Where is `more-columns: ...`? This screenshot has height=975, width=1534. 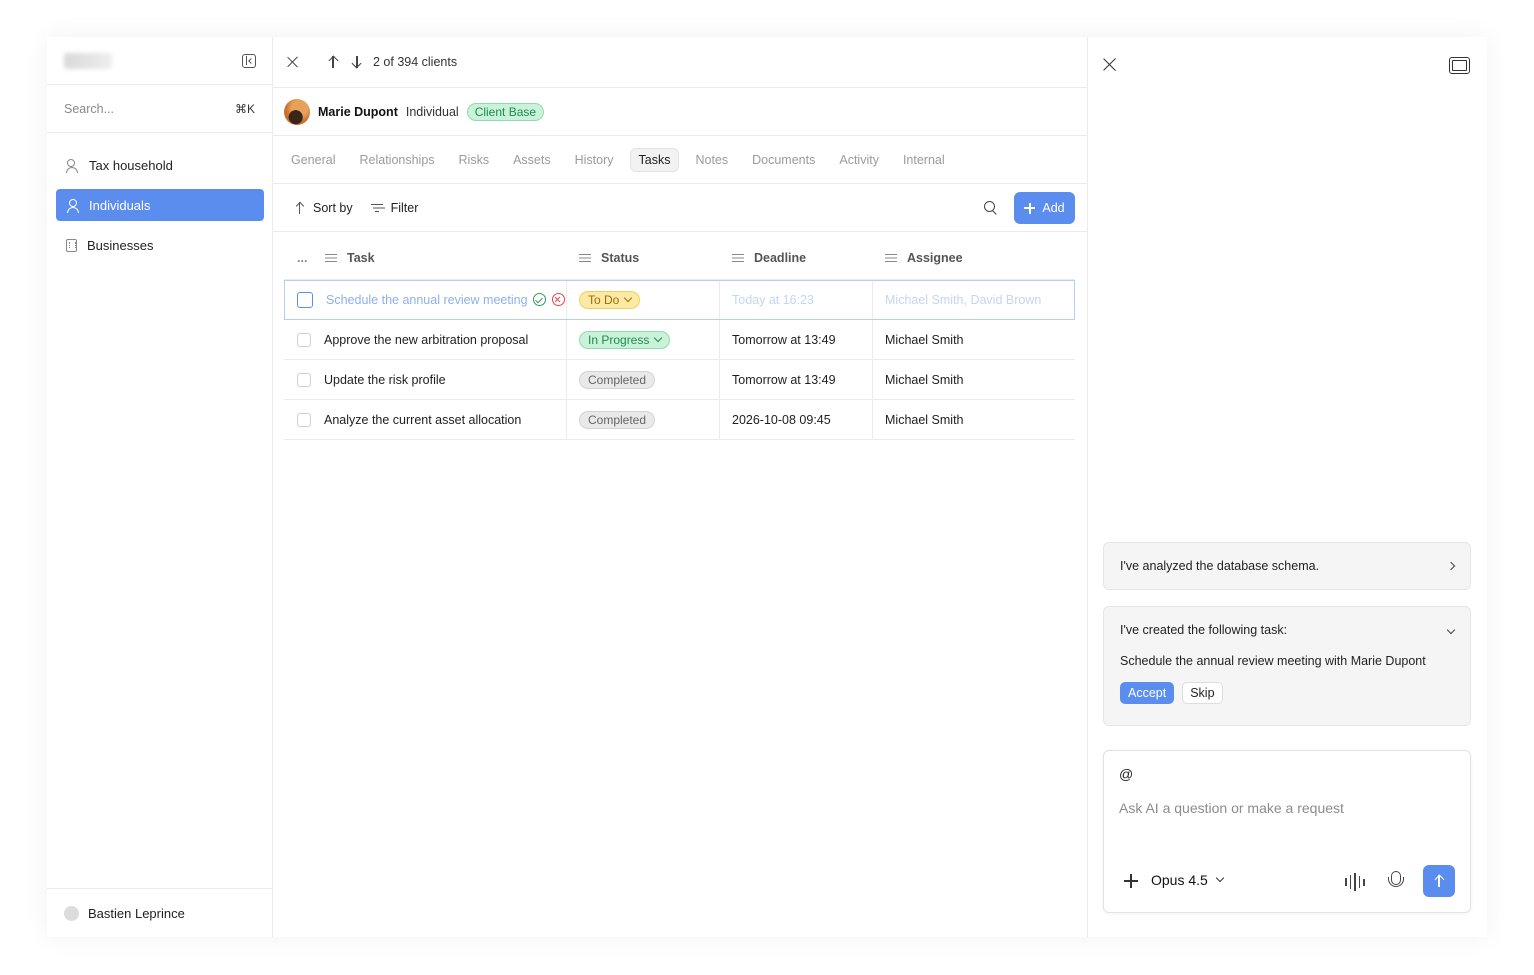
more-columns: ... is located at coordinates (311, 258).